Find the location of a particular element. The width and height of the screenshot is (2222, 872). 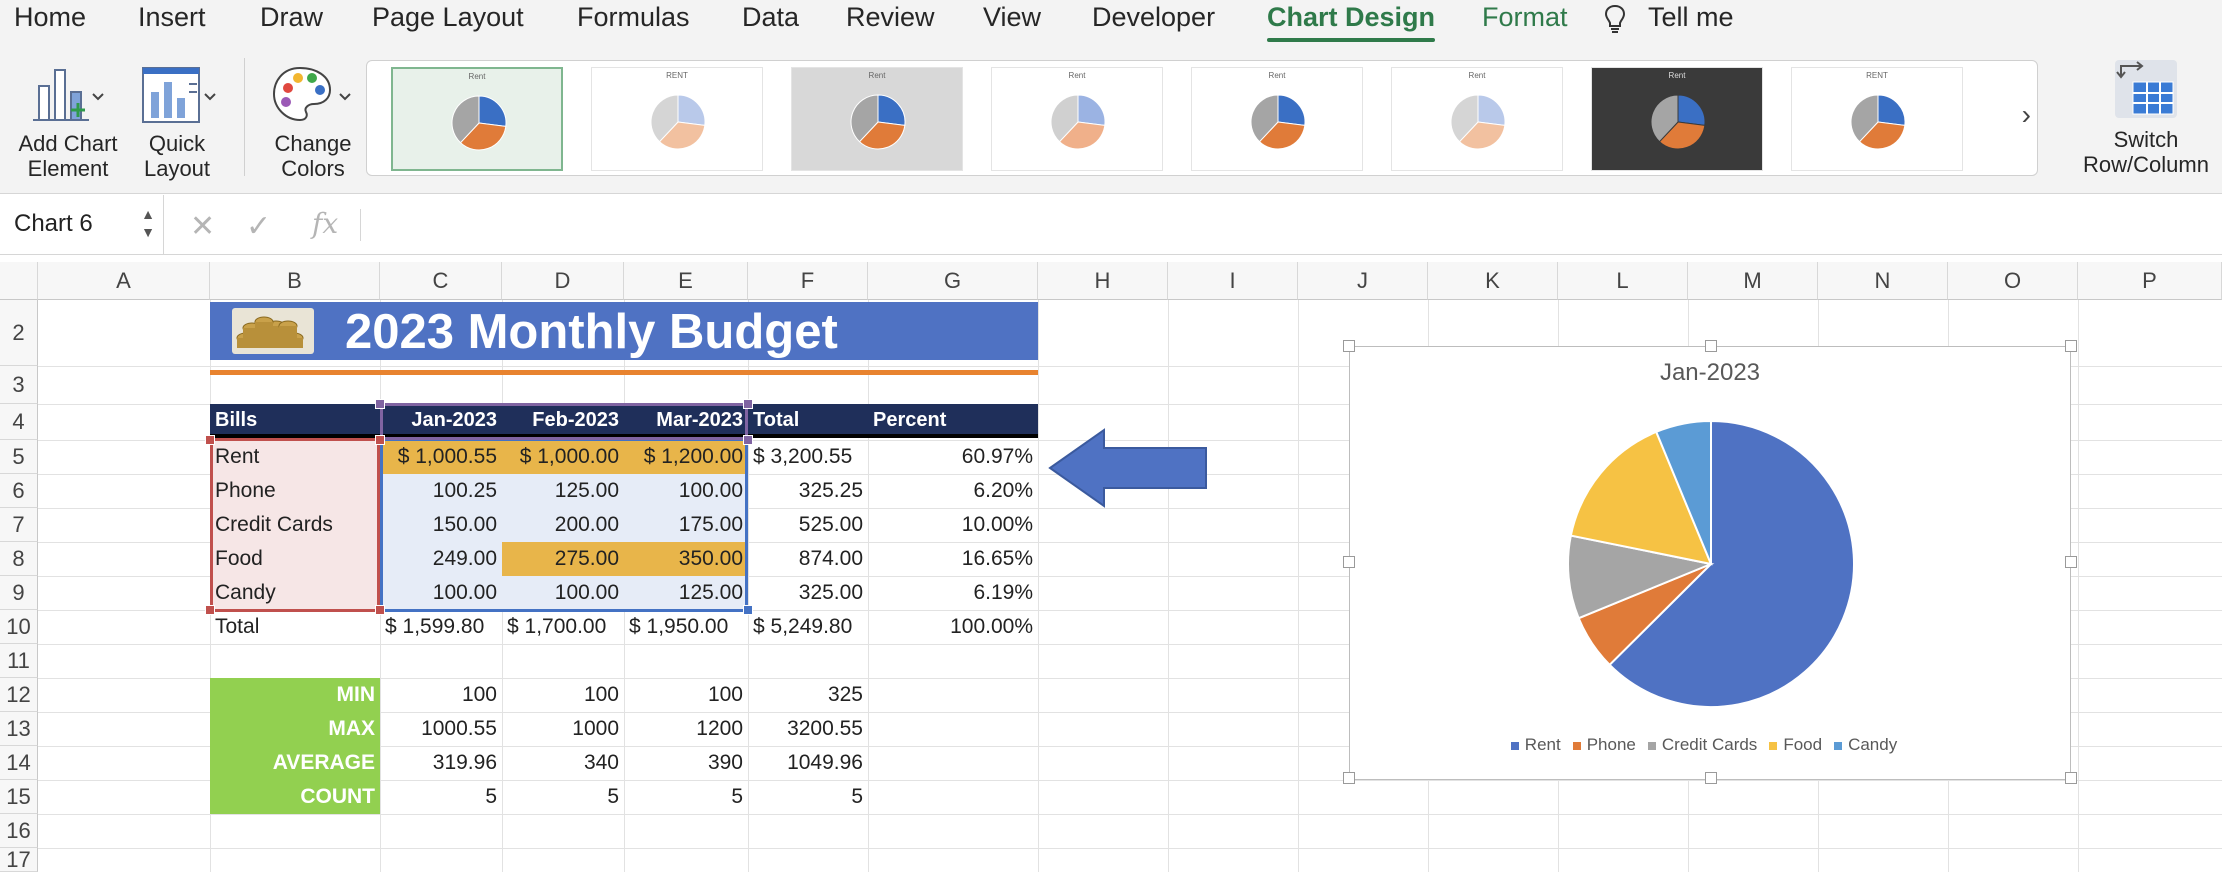

legend-item: Food is located at coordinates (1795, 744).